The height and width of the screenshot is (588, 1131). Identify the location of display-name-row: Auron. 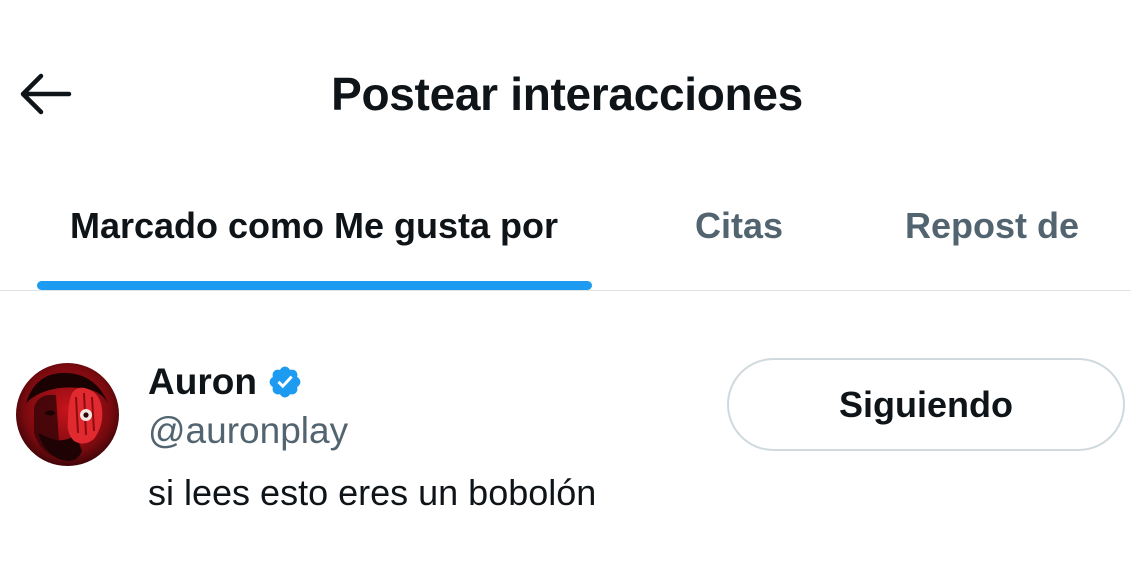
(225, 382).